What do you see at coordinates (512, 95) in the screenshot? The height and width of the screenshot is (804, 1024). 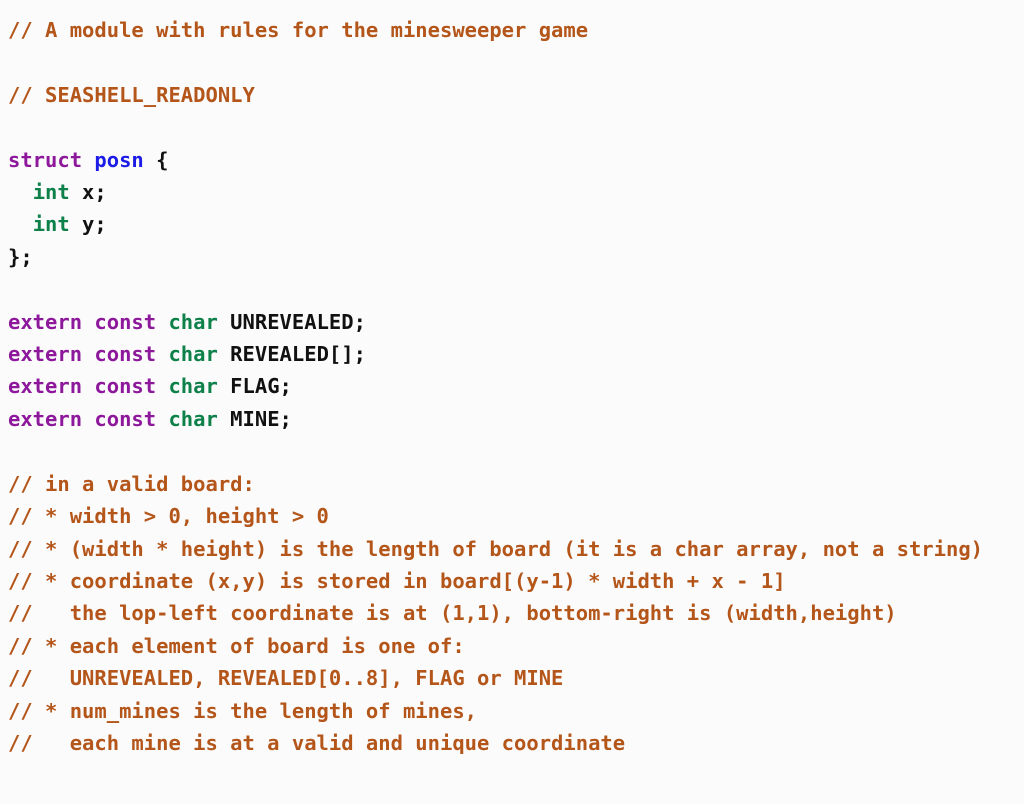 I see `code-line: // SEASHELL_READONLY` at bounding box center [512, 95].